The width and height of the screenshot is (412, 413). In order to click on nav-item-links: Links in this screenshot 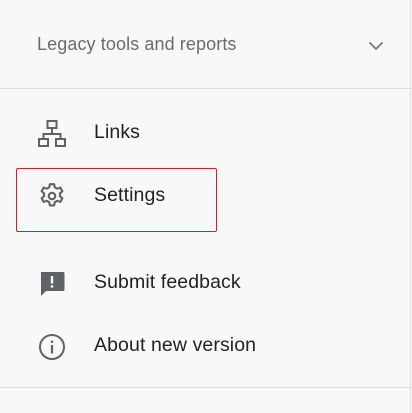, I will do `click(205, 132)`.